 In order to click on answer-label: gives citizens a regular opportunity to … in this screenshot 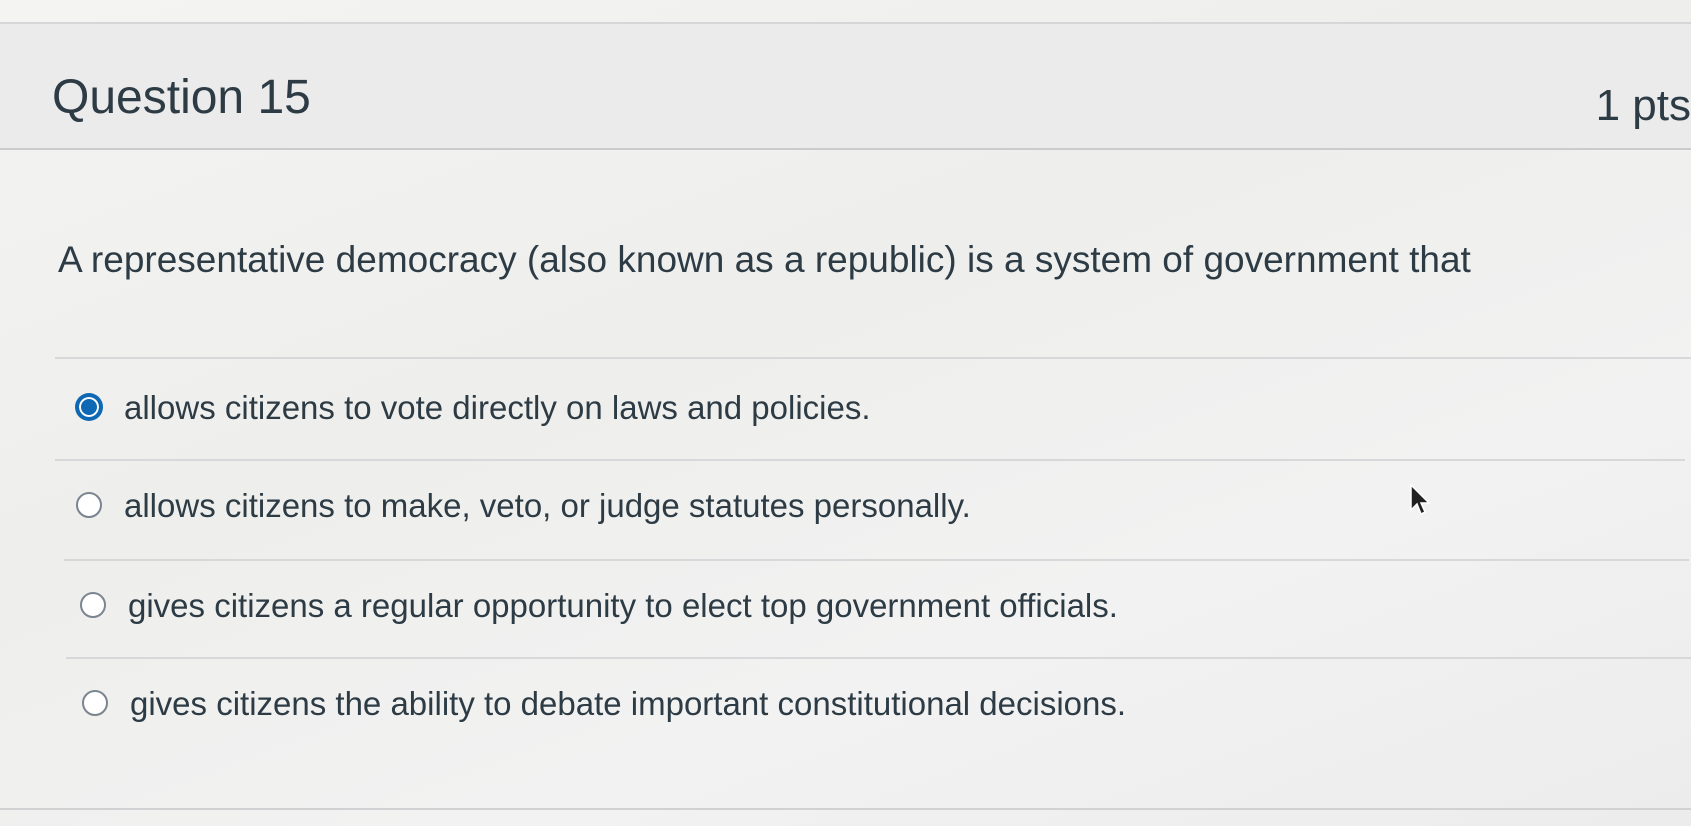, I will do `click(623, 605)`.